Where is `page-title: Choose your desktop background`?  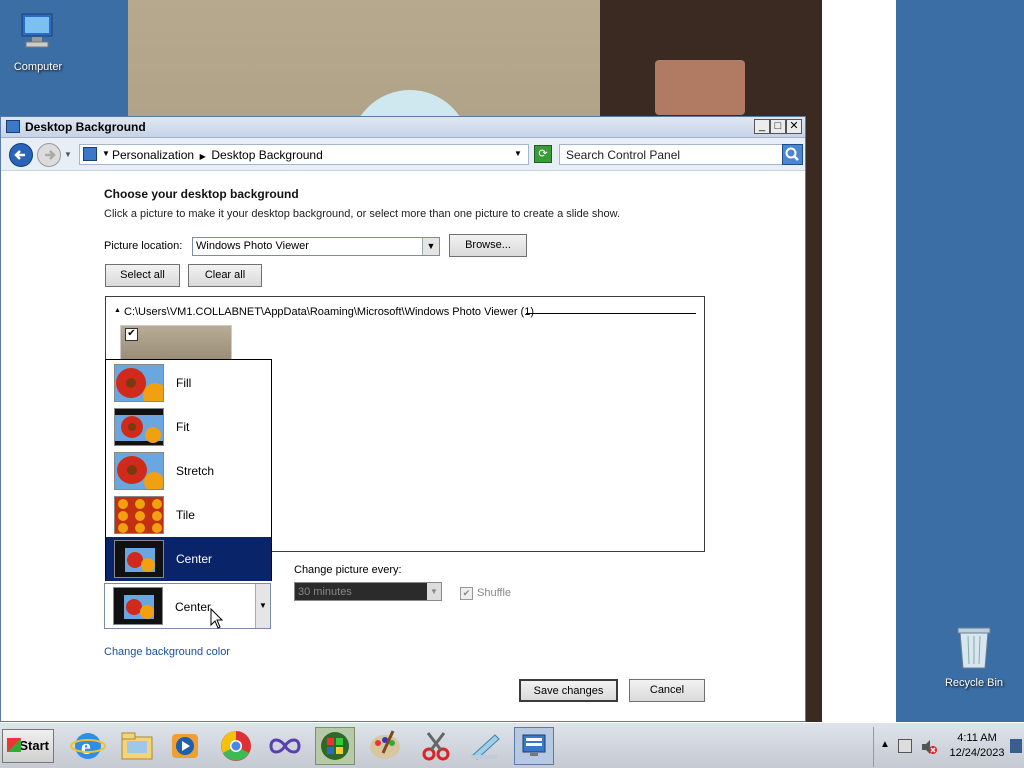
page-title: Choose your desktop background is located at coordinates (201, 194).